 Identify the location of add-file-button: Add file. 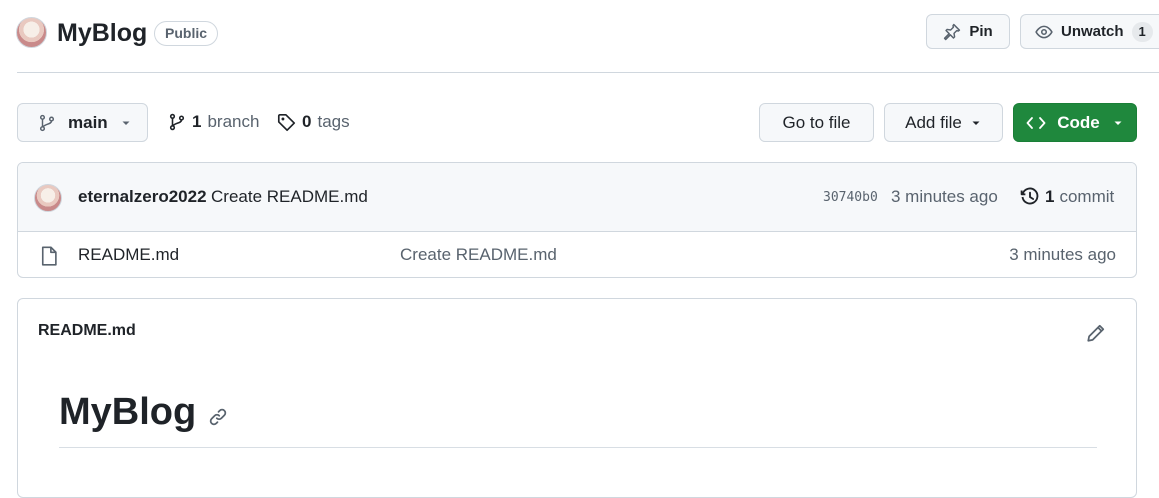
(943, 122).